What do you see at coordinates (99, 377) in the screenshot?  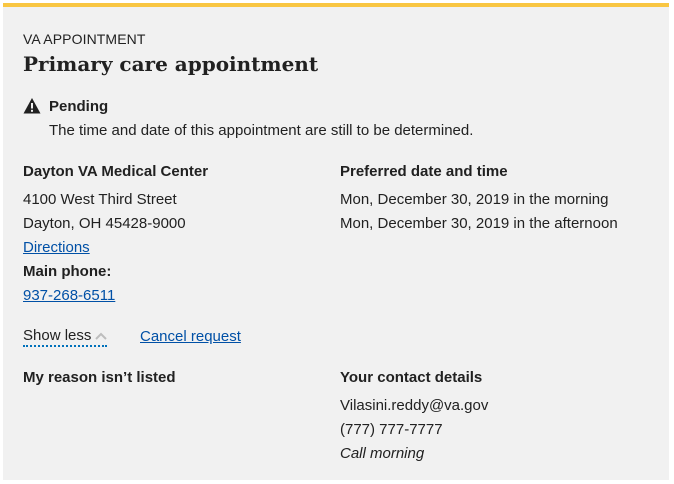 I see `reason-heading: My reason isn’t listed` at bounding box center [99, 377].